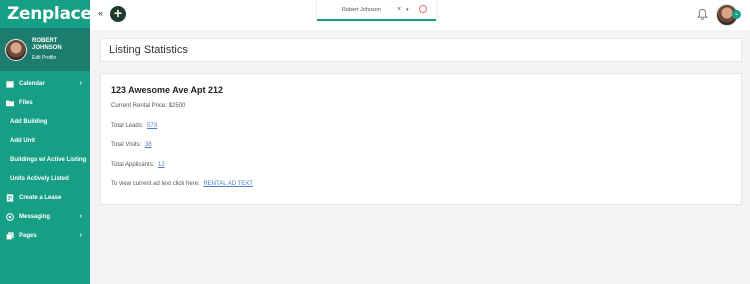  I want to click on sidebar-item-messaging: Messaging ›, so click(45, 216).